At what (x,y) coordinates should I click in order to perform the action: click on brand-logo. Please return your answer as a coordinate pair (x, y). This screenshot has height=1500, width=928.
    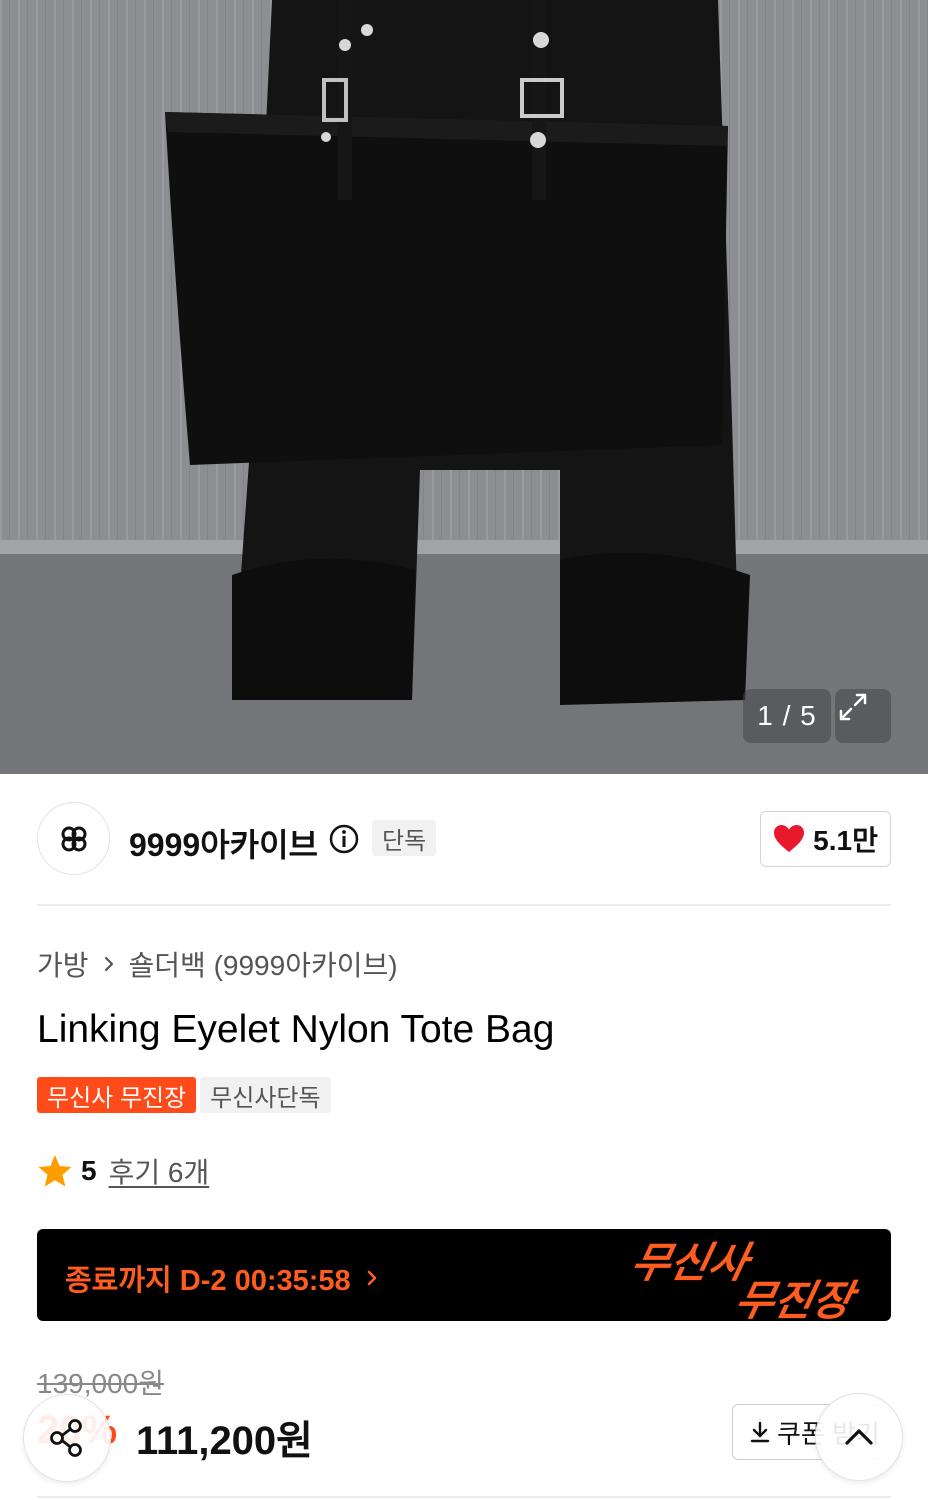
    Looking at the image, I should click on (73, 838).